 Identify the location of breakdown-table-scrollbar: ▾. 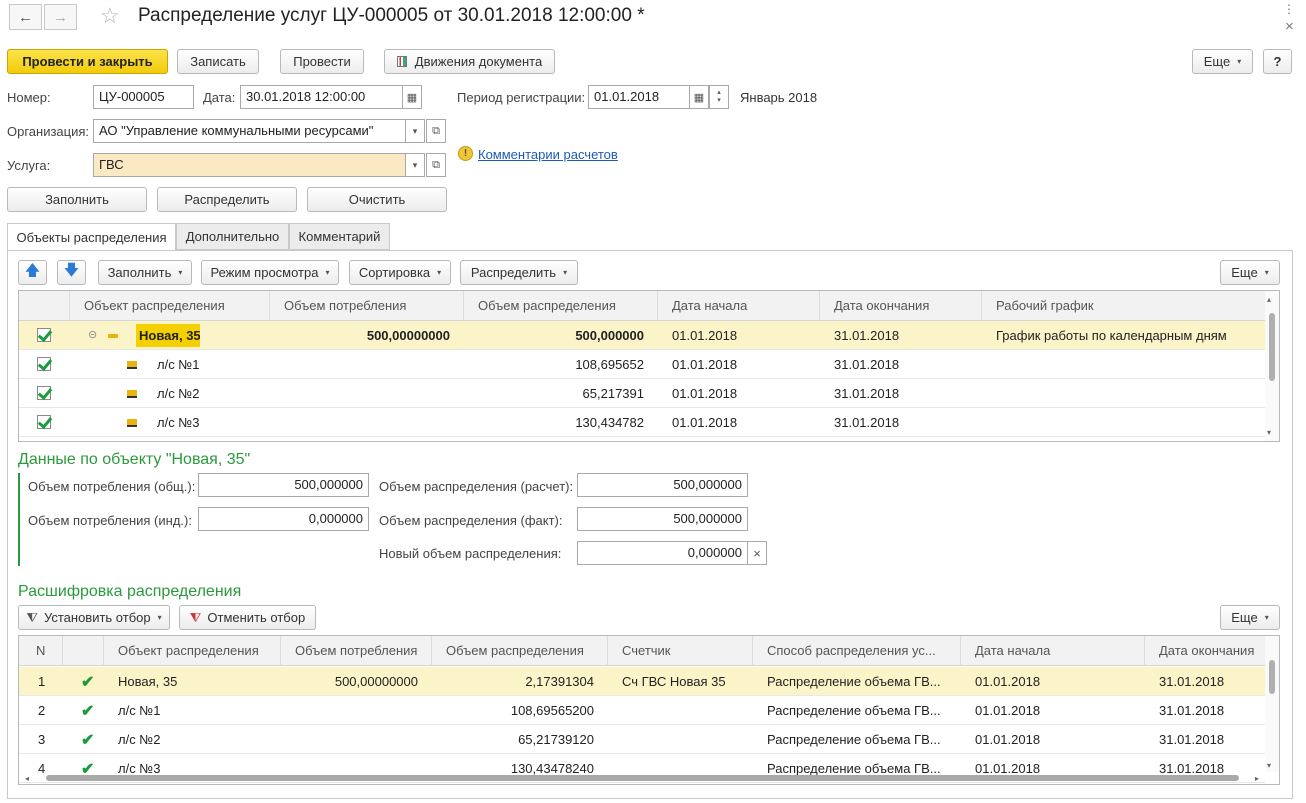
(1272, 704).